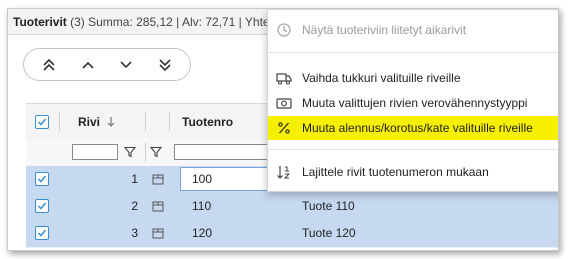 This screenshot has height=259, width=568. What do you see at coordinates (201, 206) in the screenshot?
I see `product-no-cell: 110` at bounding box center [201, 206].